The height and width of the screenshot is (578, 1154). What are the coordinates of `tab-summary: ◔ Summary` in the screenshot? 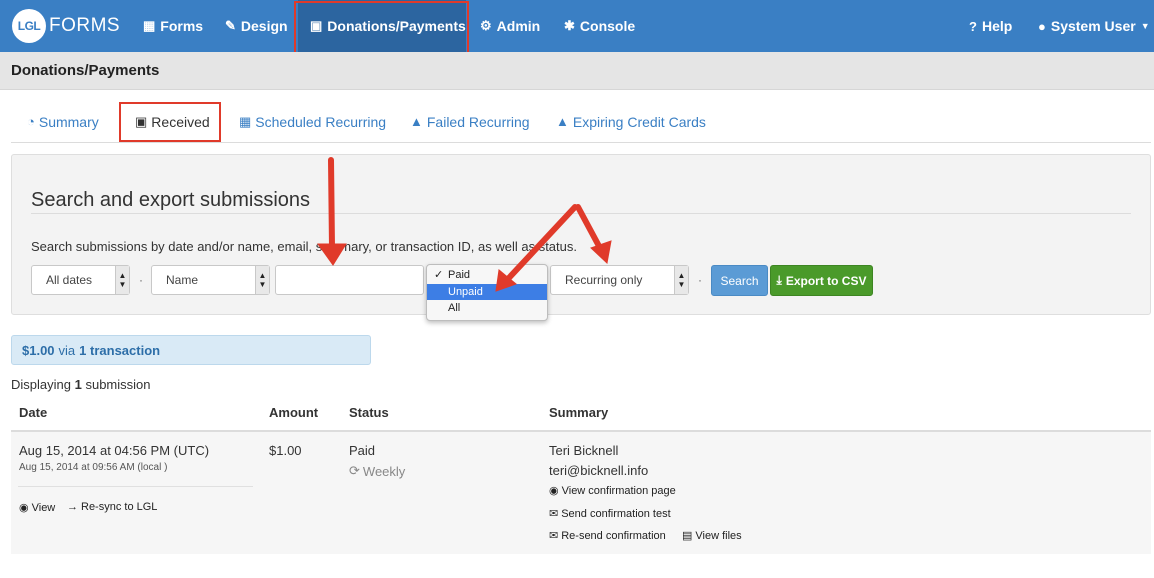 It's located at (63, 121).